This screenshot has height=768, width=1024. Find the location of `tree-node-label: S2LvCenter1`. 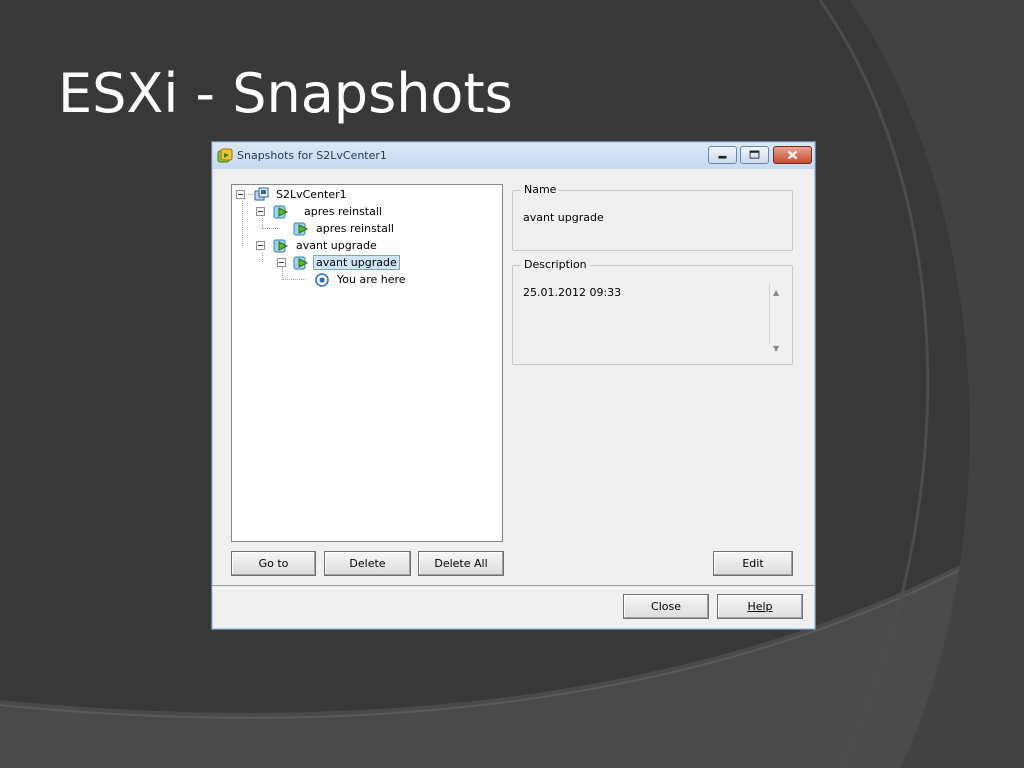

tree-node-label: S2LvCenter1 is located at coordinates (311, 194).